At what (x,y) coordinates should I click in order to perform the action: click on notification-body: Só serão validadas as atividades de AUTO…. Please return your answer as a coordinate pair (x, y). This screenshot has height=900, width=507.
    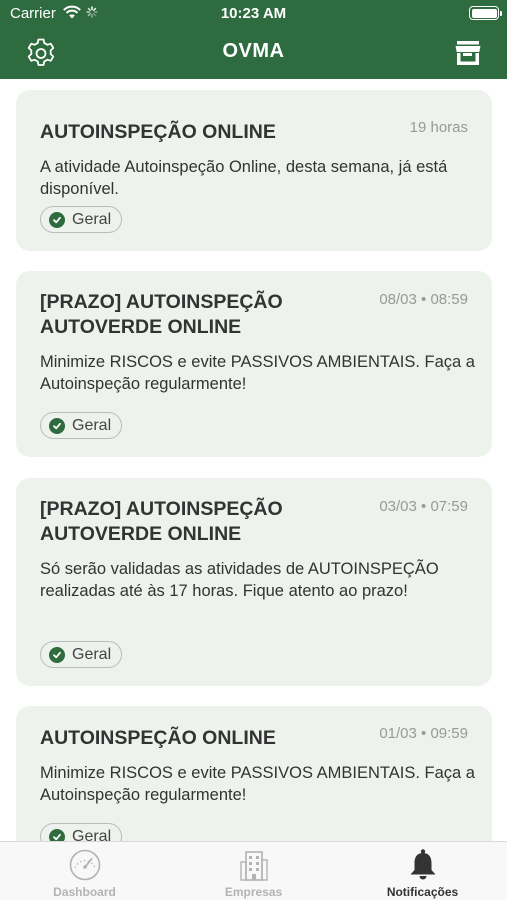
    Looking at the image, I should click on (239, 580).